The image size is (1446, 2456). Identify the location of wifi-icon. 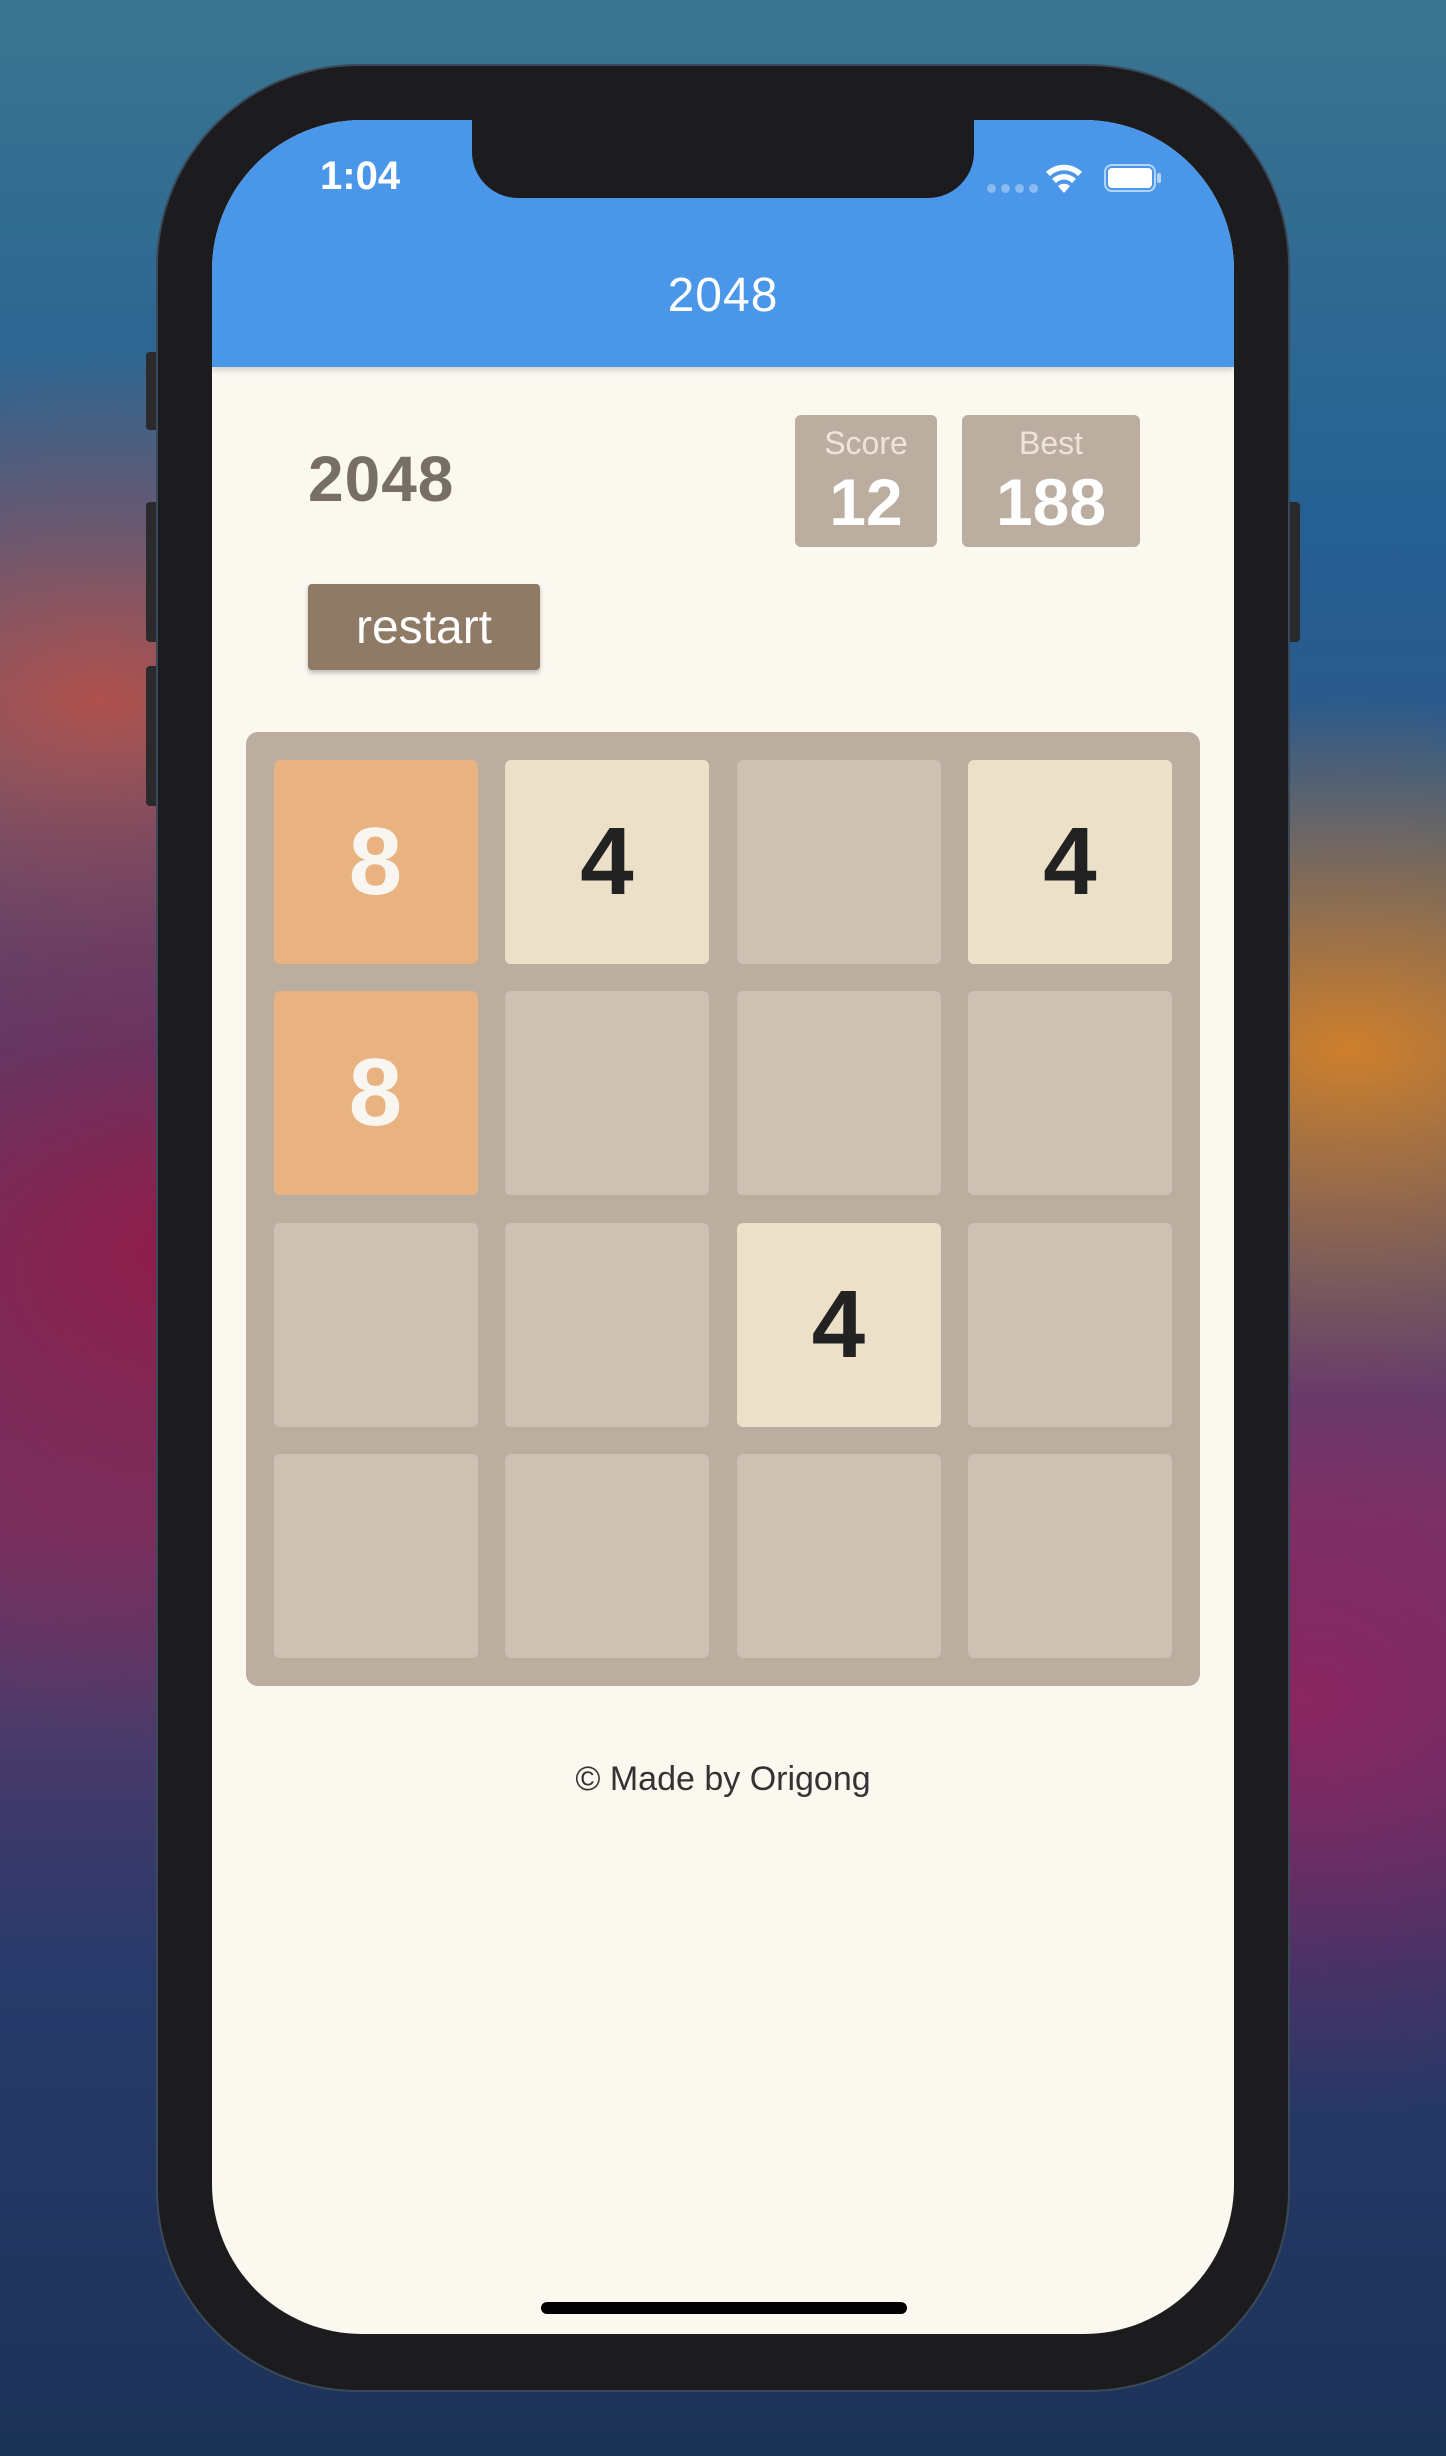
(1064, 178).